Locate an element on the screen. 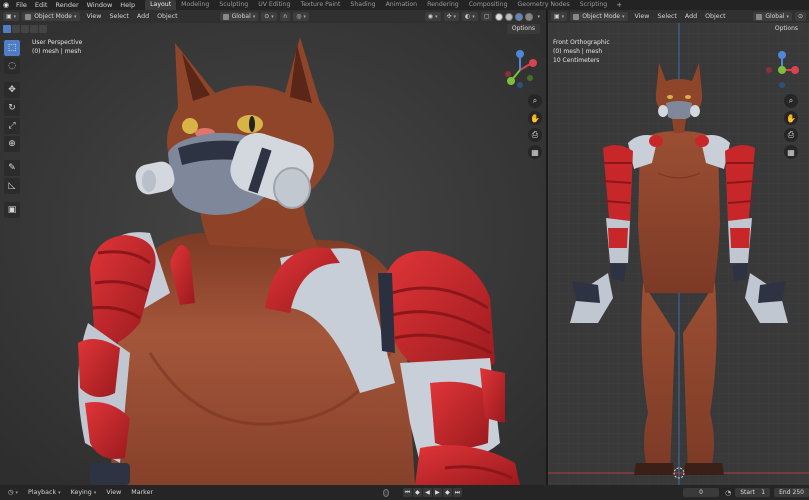  select-intersect-icon is located at coordinates (43, 29).